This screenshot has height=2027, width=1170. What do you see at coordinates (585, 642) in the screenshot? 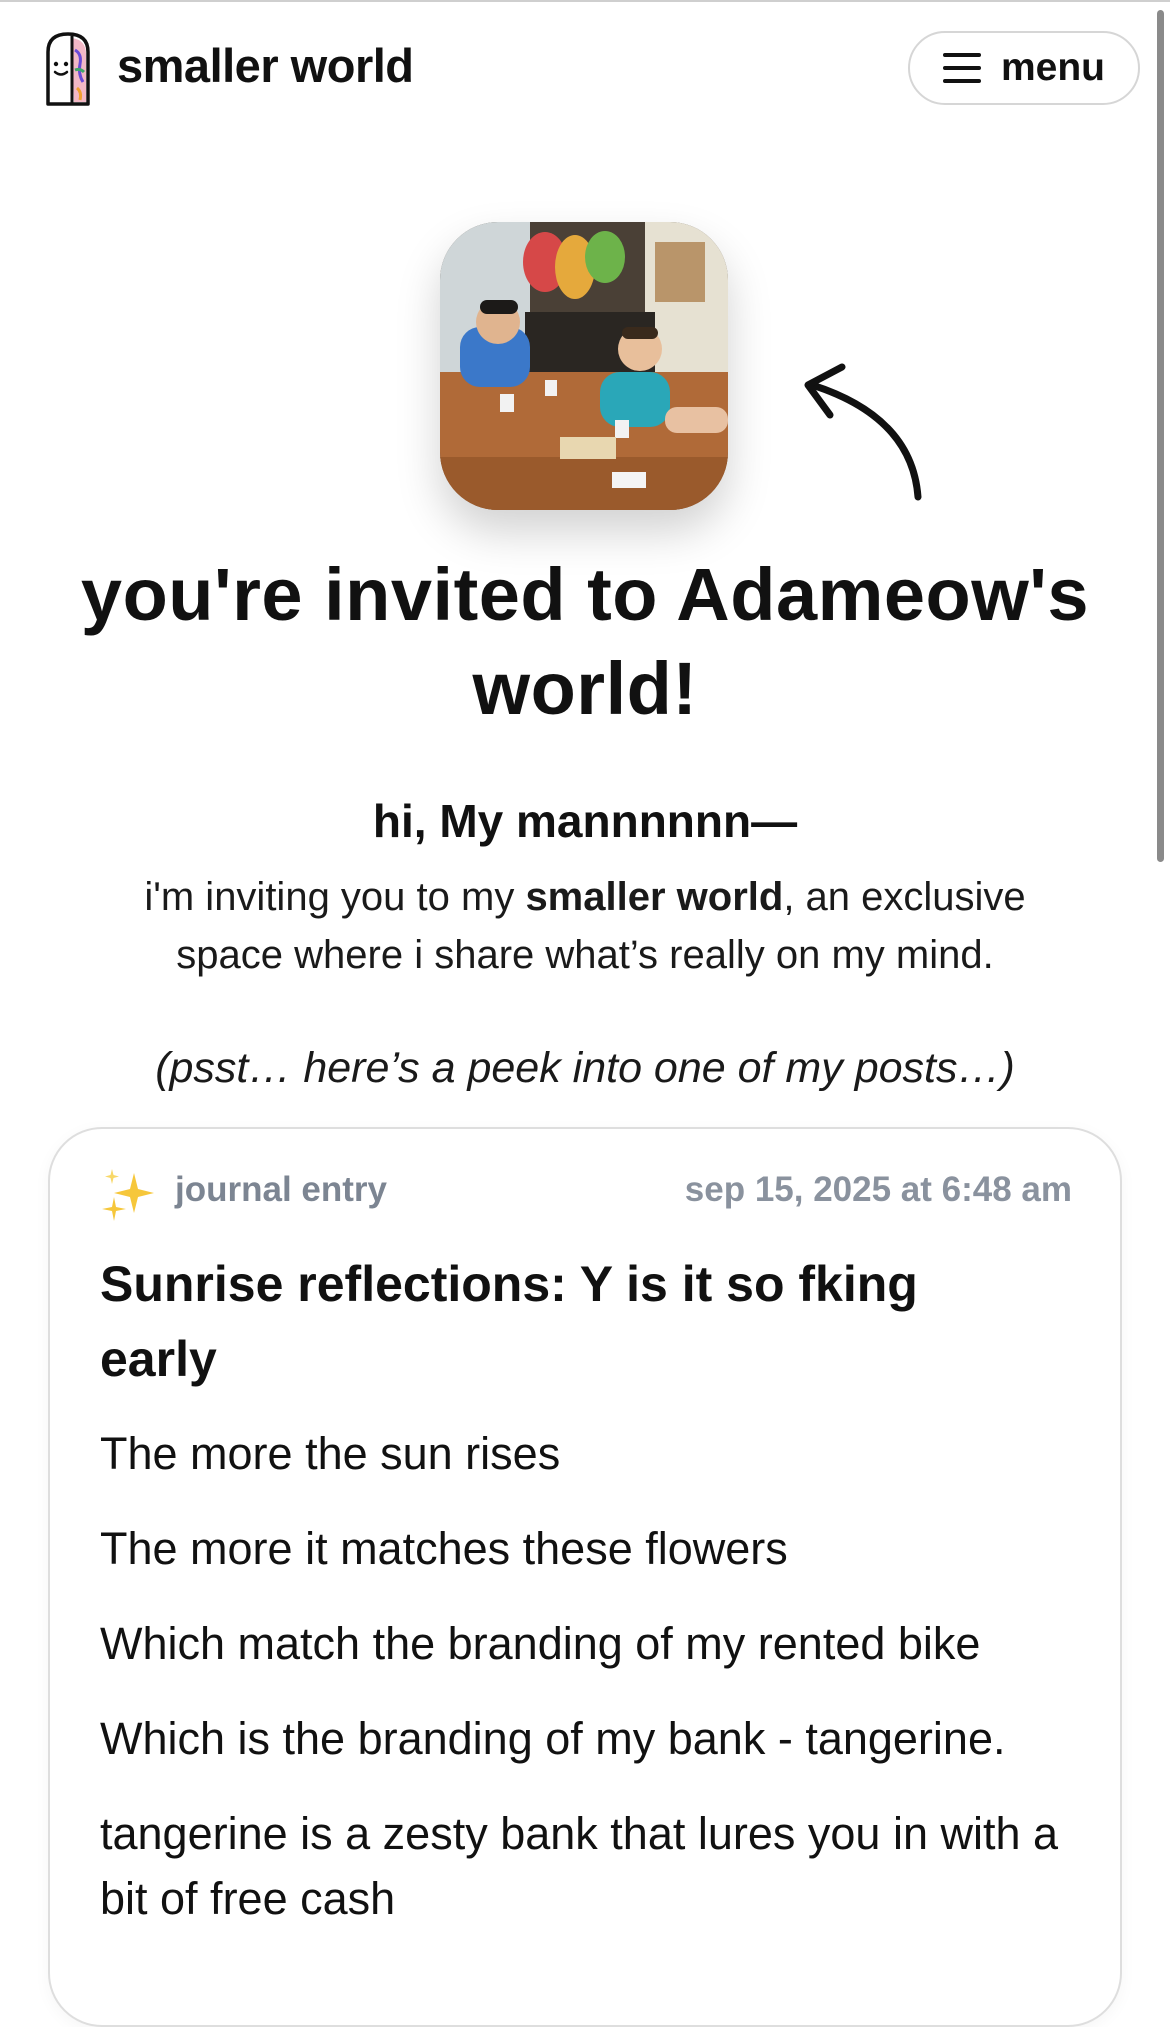
I see `invite-title: you're invited to Adameow's world!` at bounding box center [585, 642].